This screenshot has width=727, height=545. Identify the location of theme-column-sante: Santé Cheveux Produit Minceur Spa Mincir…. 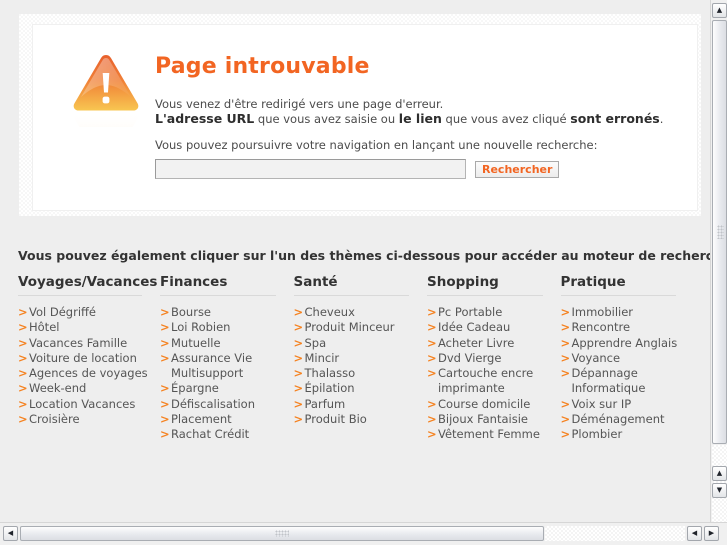
(360, 358).